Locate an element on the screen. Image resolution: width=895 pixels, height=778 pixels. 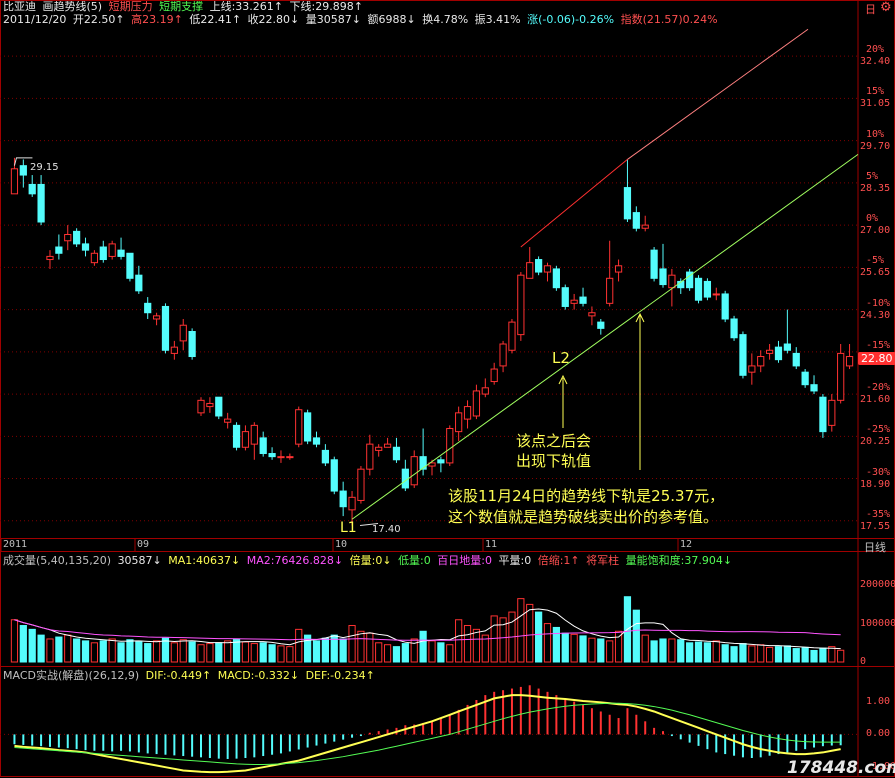
l2-label: L2 is located at coordinates (561, 358).